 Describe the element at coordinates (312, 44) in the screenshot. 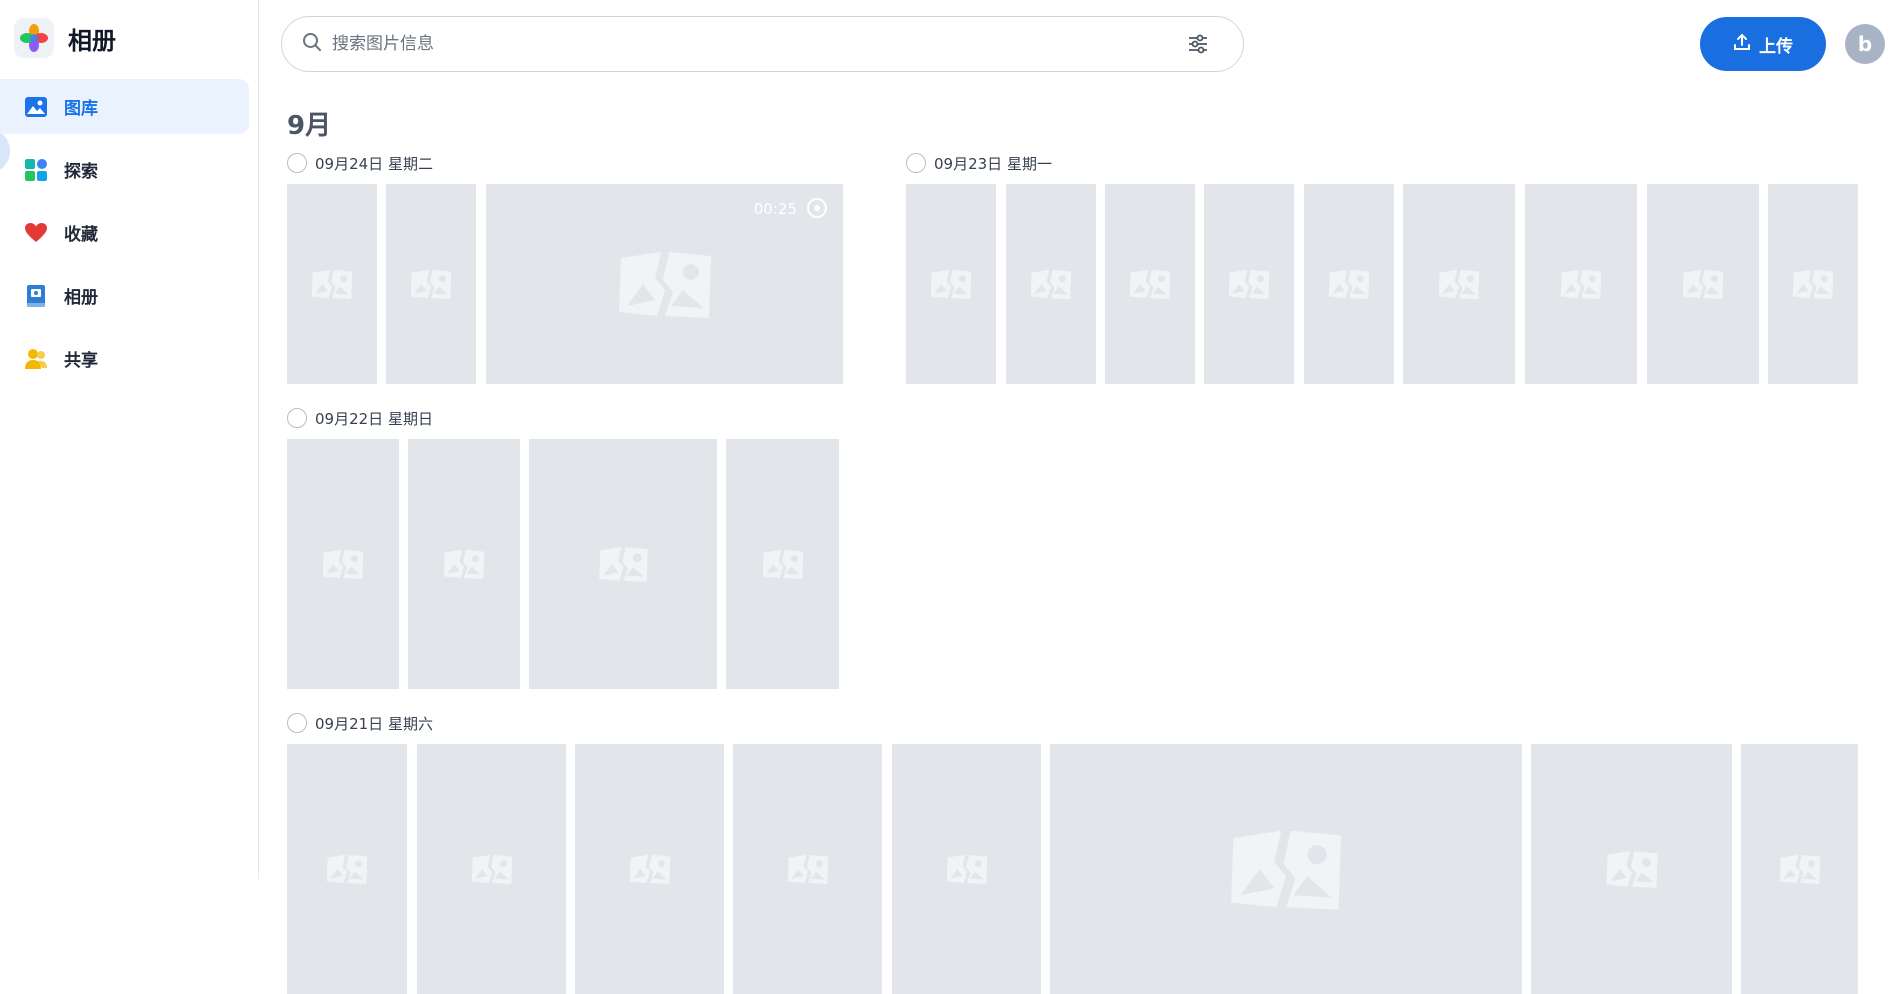

I see `search-icon` at that location.